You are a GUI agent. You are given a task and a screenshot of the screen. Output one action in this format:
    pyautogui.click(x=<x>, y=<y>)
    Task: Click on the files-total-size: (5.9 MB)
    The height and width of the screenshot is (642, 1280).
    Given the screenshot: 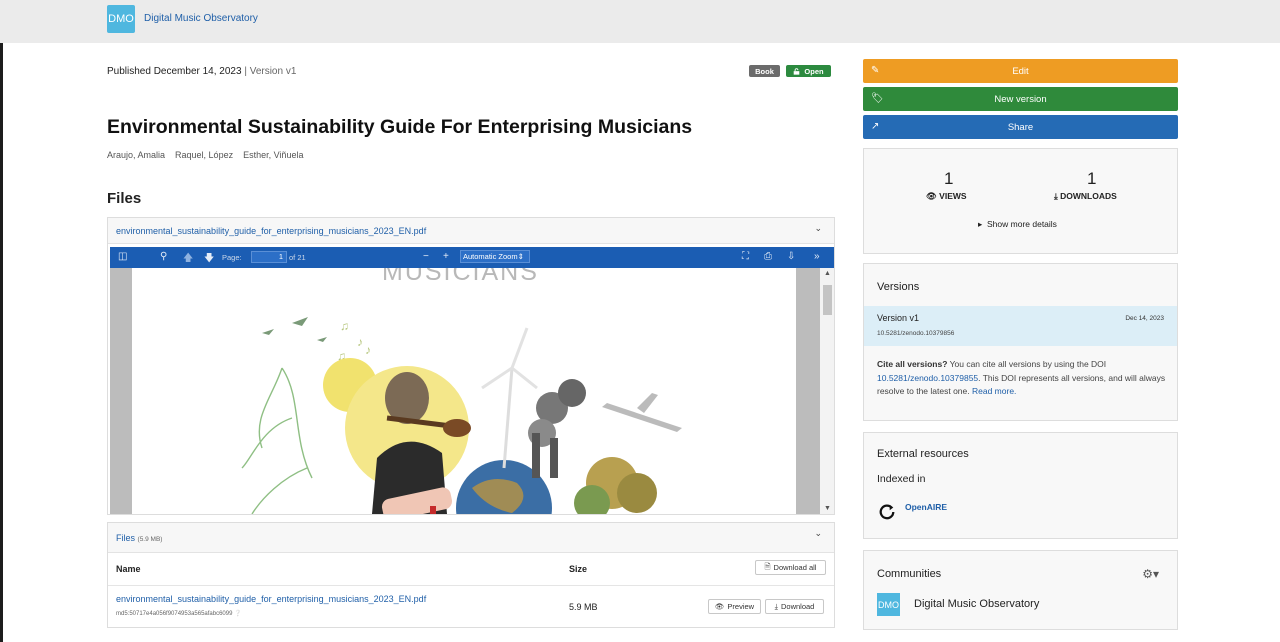 What is the action you would take?
    pyautogui.click(x=150, y=539)
    